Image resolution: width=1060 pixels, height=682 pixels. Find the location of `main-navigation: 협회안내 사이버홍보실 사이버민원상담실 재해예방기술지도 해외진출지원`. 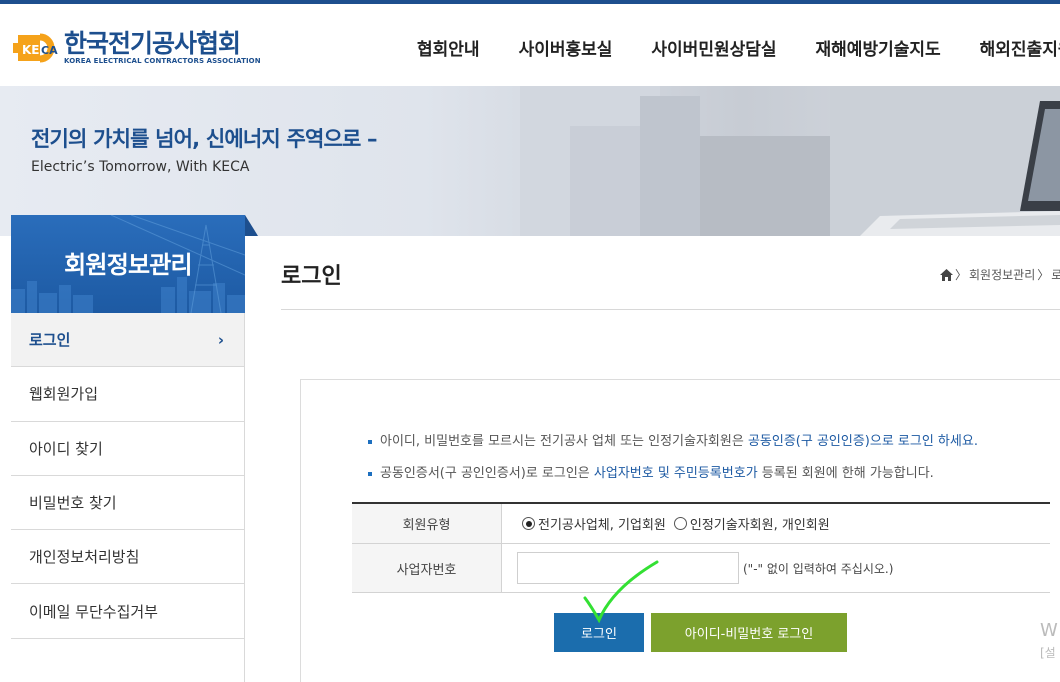

main-navigation: 협회안내 사이버홍보실 사이버민원상담실 재해예방기술지도 해외진출지원 is located at coordinates (738, 47).